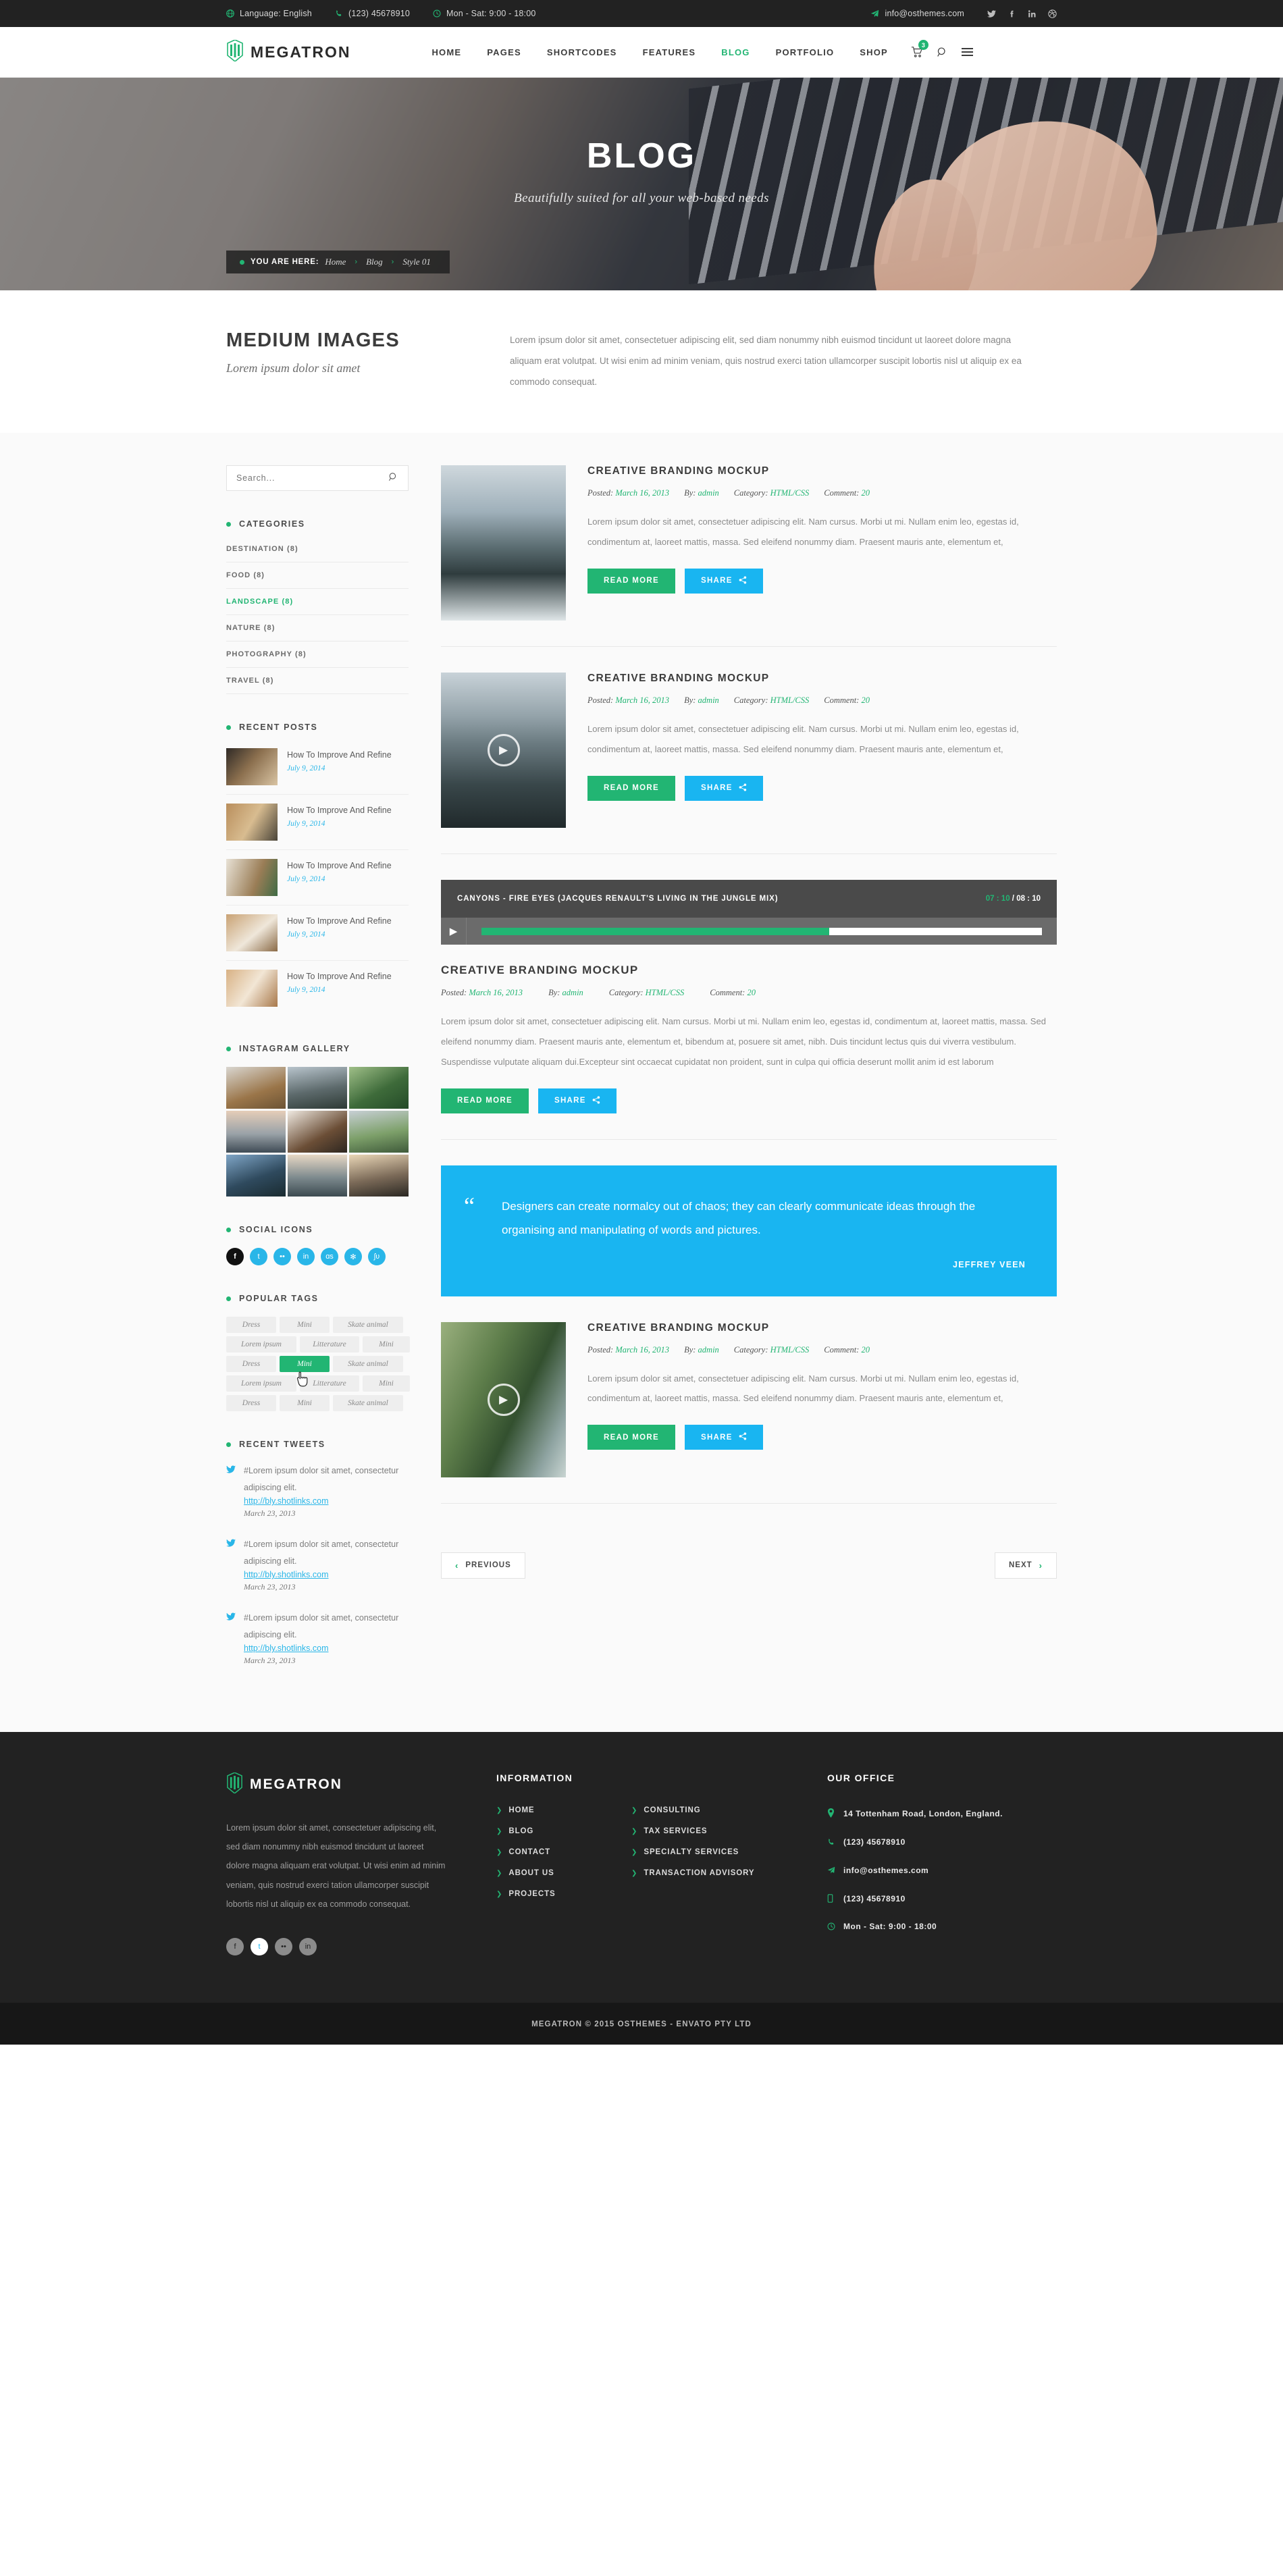  Describe the element at coordinates (1025, 1566) in the screenshot. I see `next-page-button: NEXT ›` at that location.